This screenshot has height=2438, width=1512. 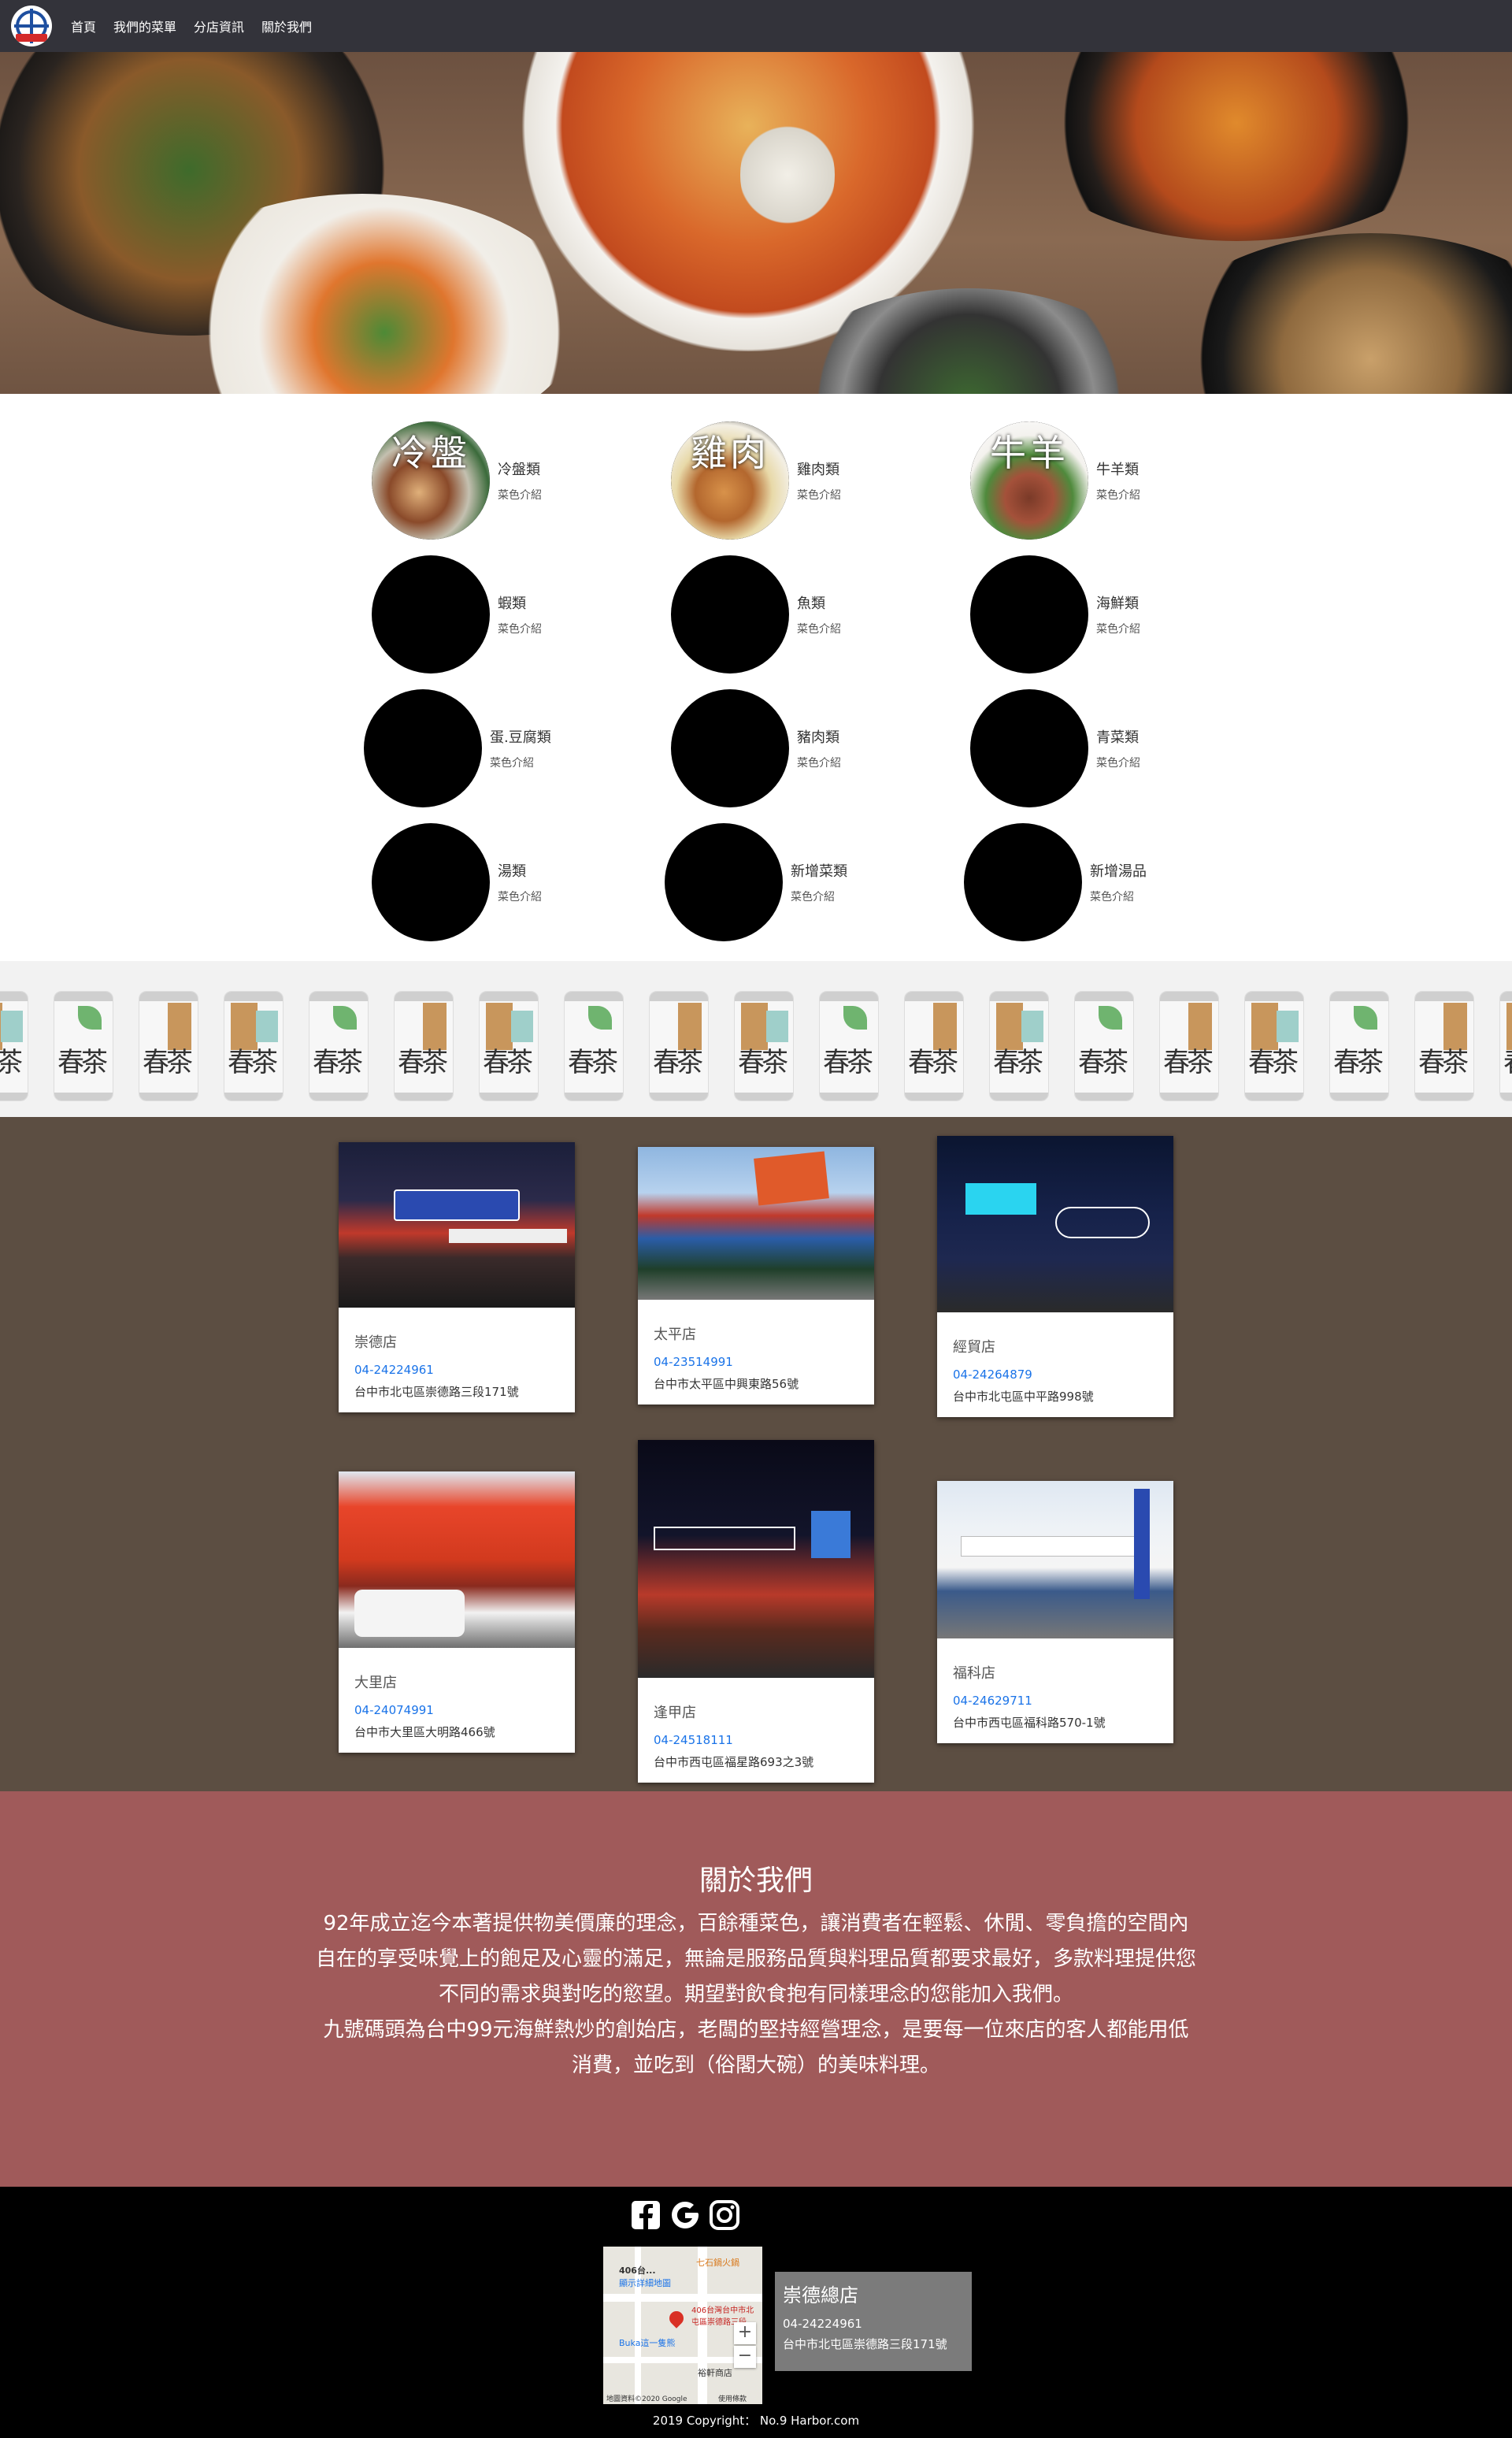 What do you see at coordinates (509, 748) in the screenshot?
I see `menu-item-egg-tofu: 蛋.豆腐類 菜色介紹` at bounding box center [509, 748].